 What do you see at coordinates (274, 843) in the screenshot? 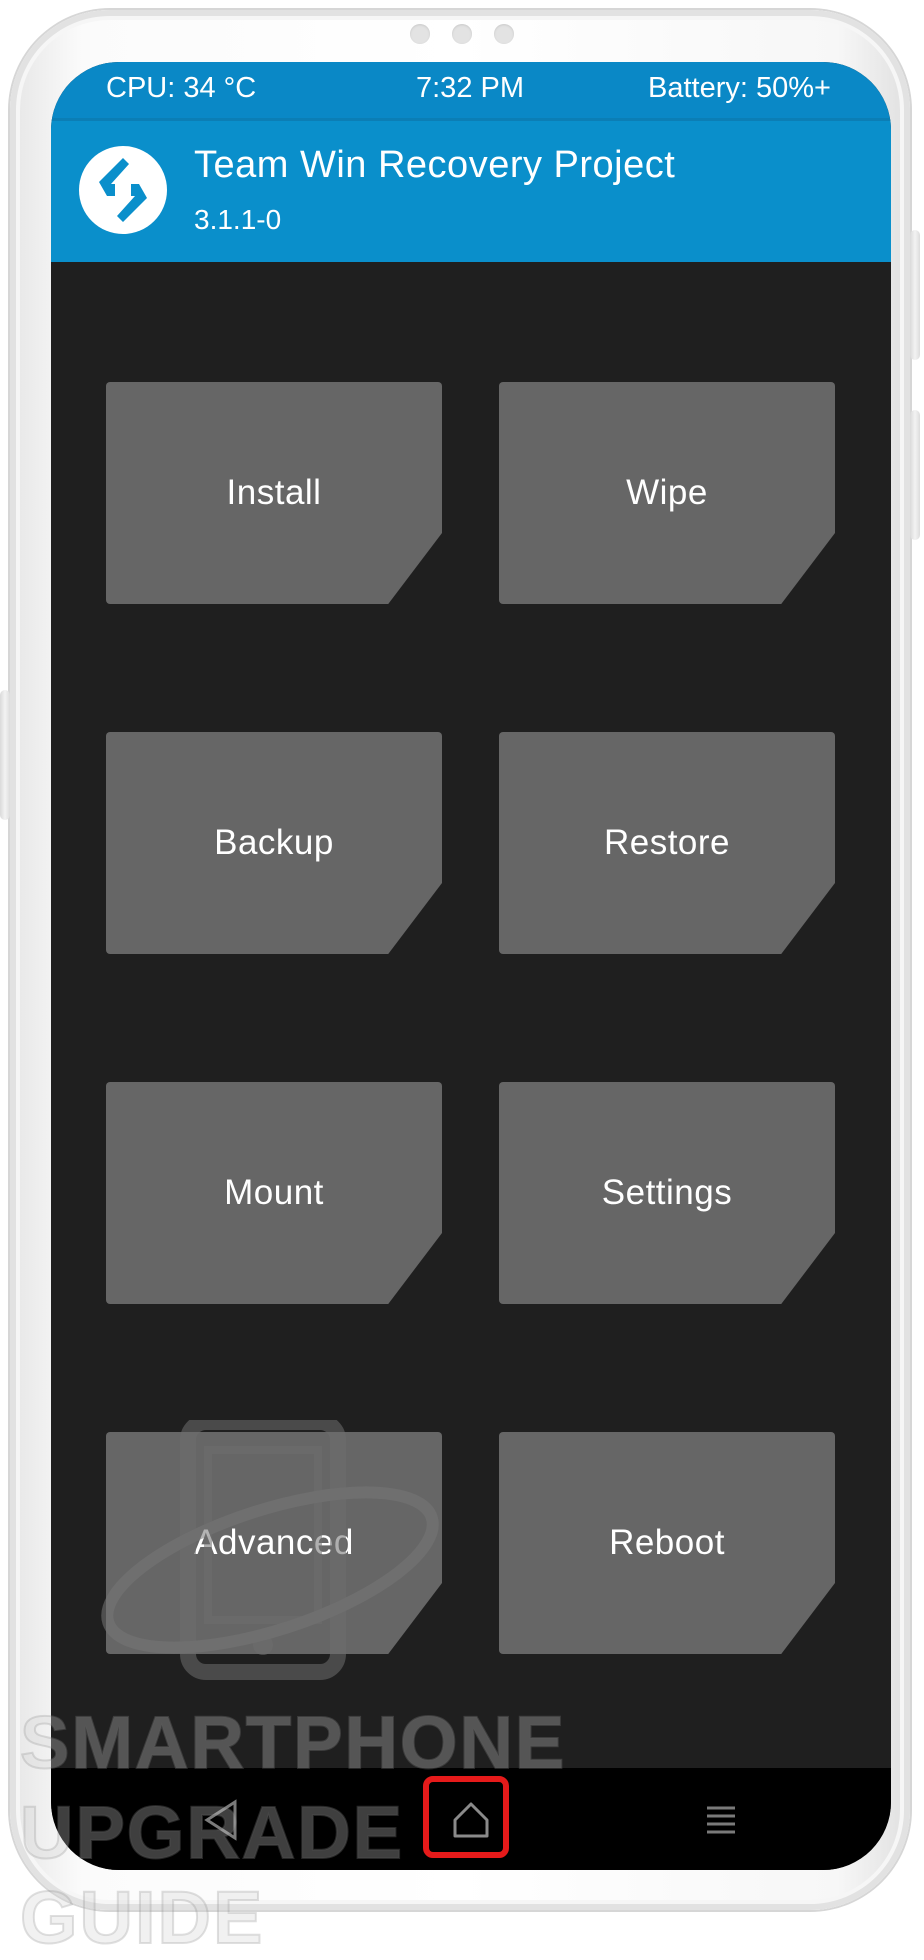
I see `backup-button: Backup` at bounding box center [274, 843].